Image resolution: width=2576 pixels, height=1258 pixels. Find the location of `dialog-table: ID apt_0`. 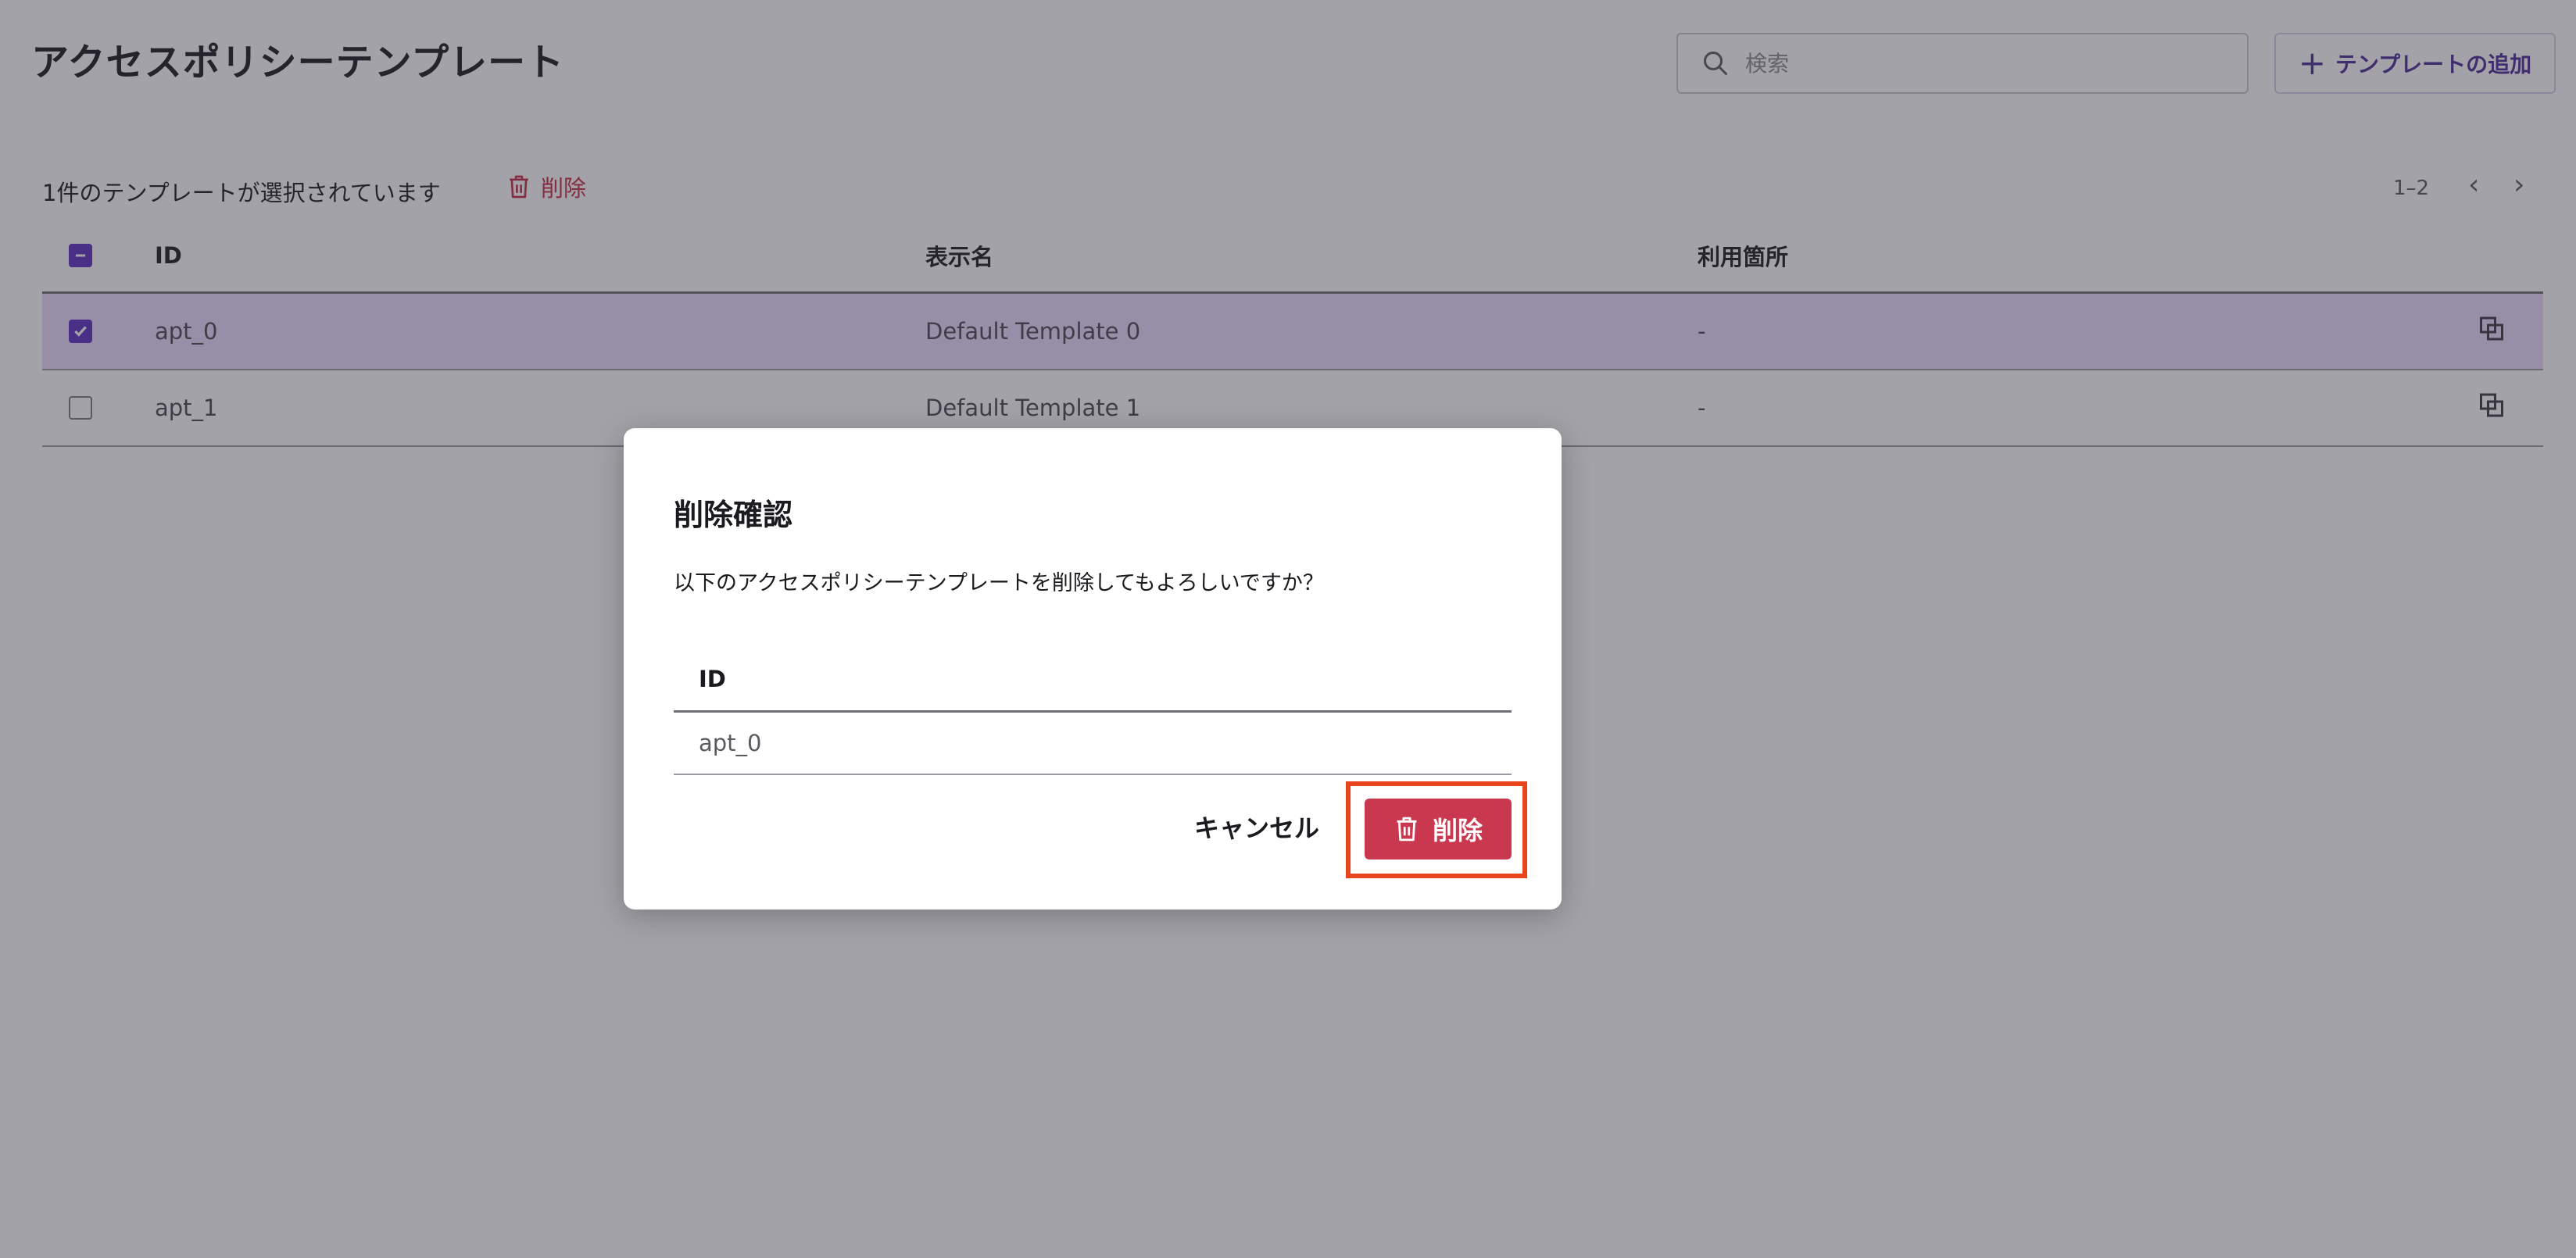

dialog-table: ID apt_0 is located at coordinates (1093, 711).